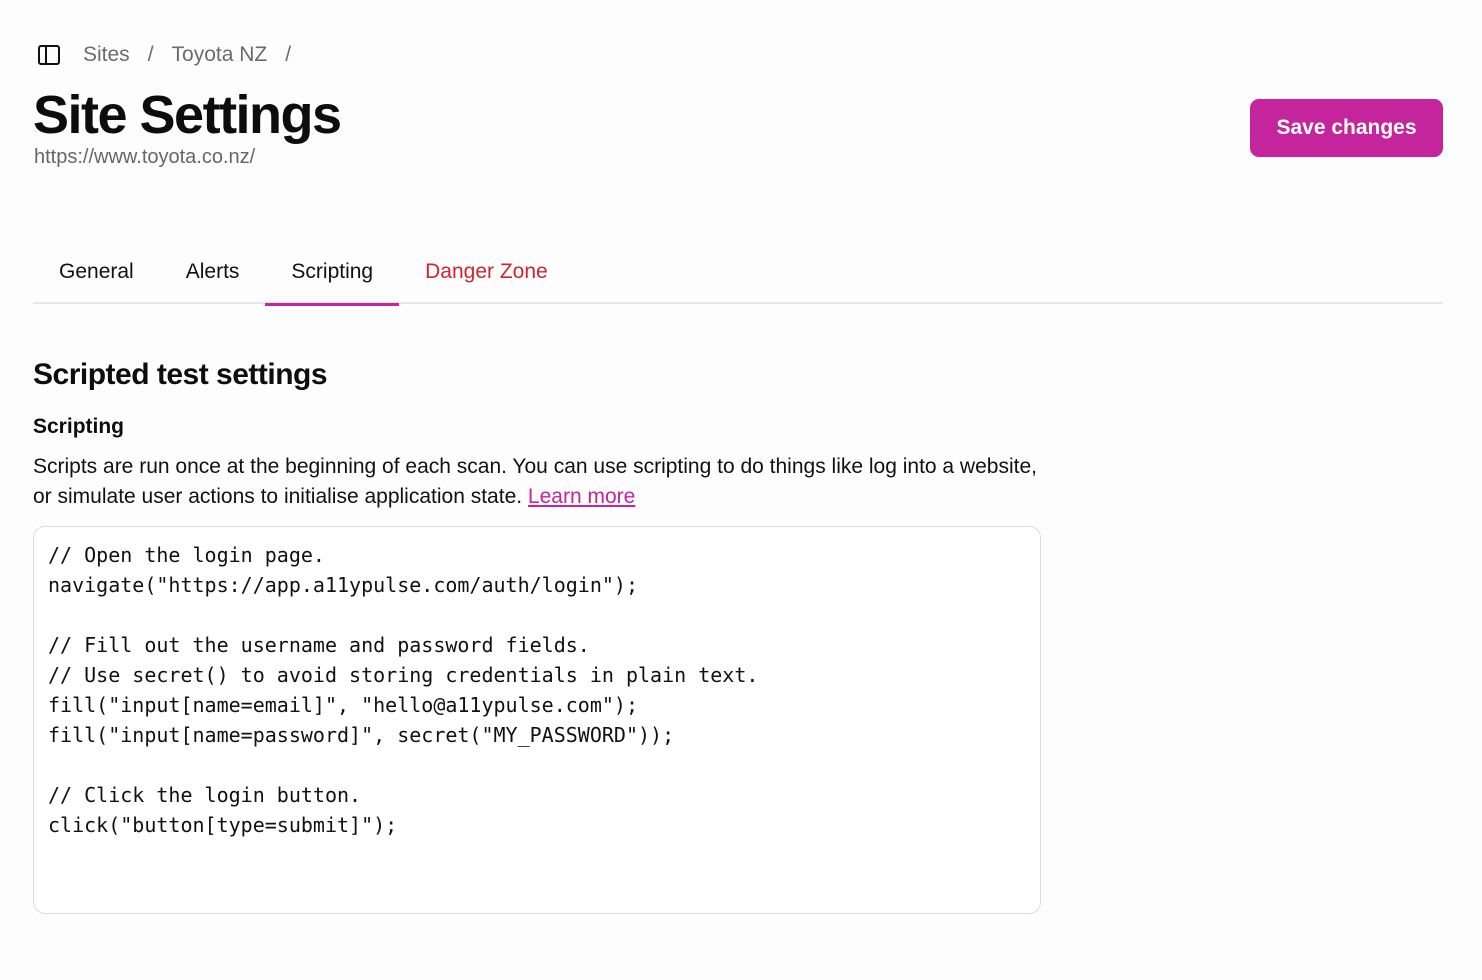 The height and width of the screenshot is (980, 1482). What do you see at coordinates (187, 115) in the screenshot?
I see `page-title: Site Settings` at bounding box center [187, 115].